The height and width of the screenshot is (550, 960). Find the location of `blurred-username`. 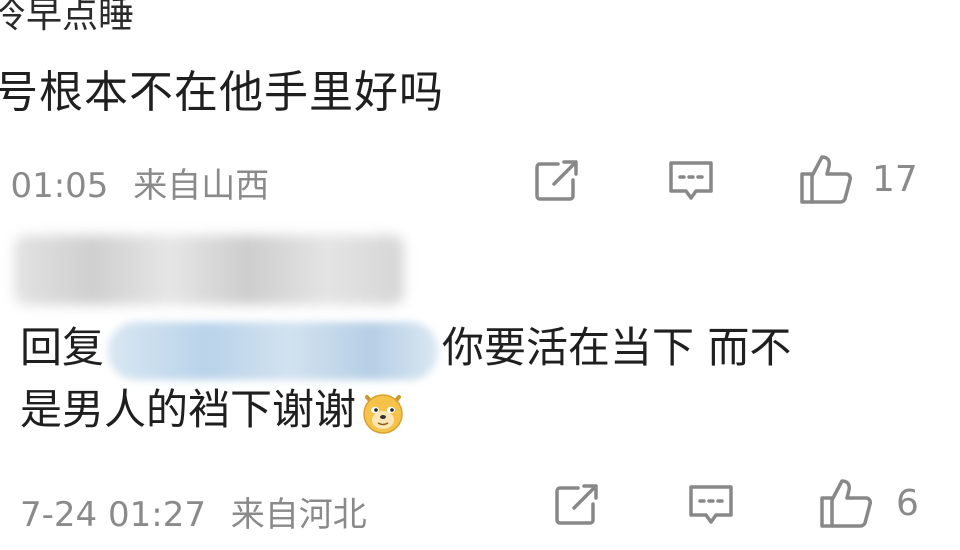

blurred-username is located at coordinates (209, 270).